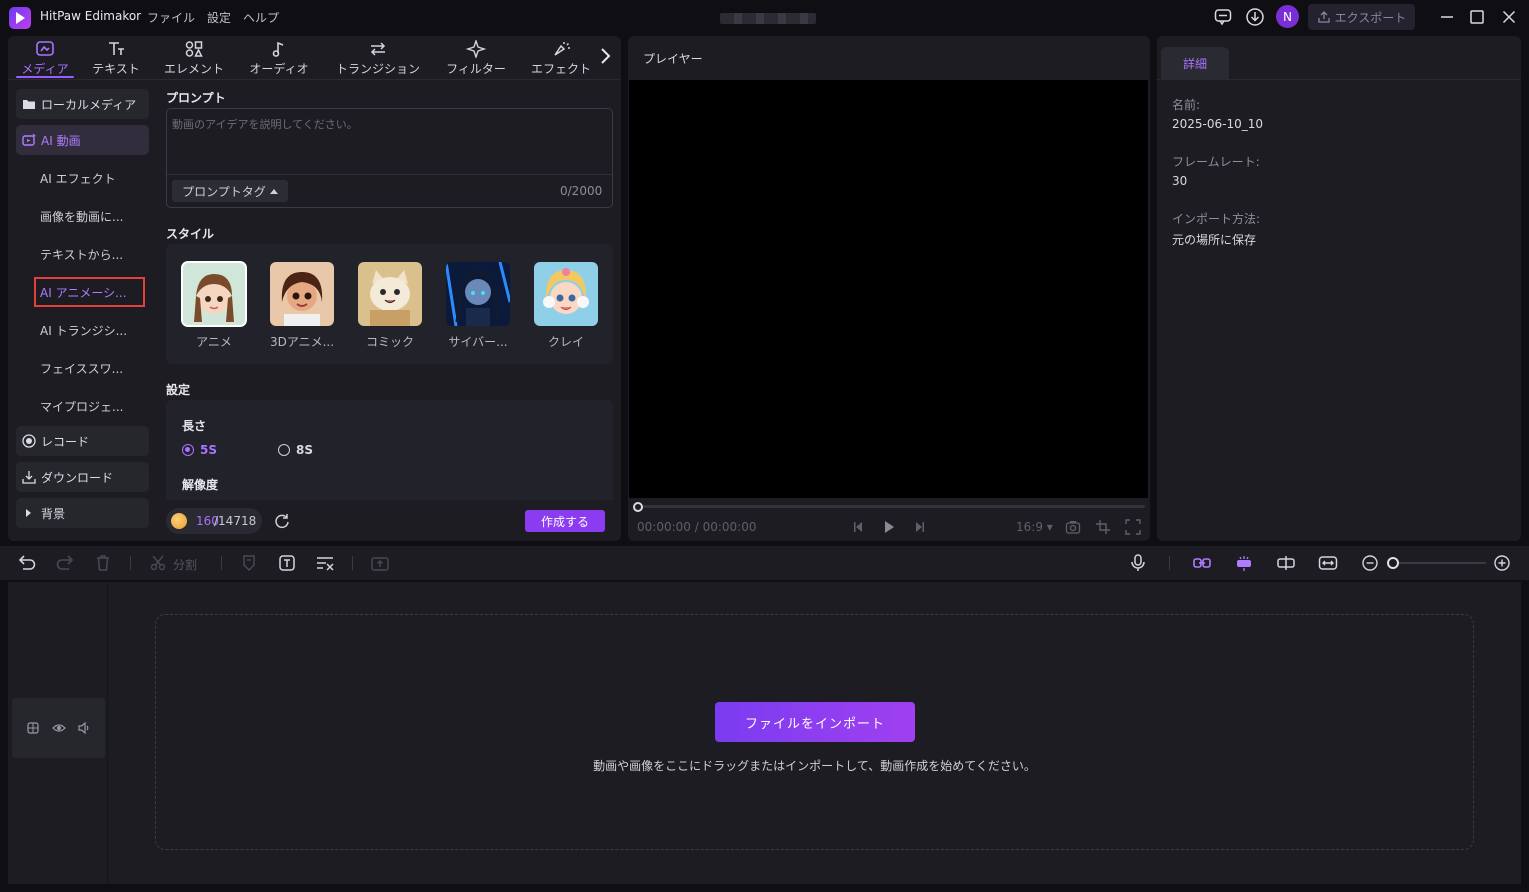  What do you see at coordinates (179, 521) in the screenshot?
I see `coin-icon` at bounding box center [179, 521].